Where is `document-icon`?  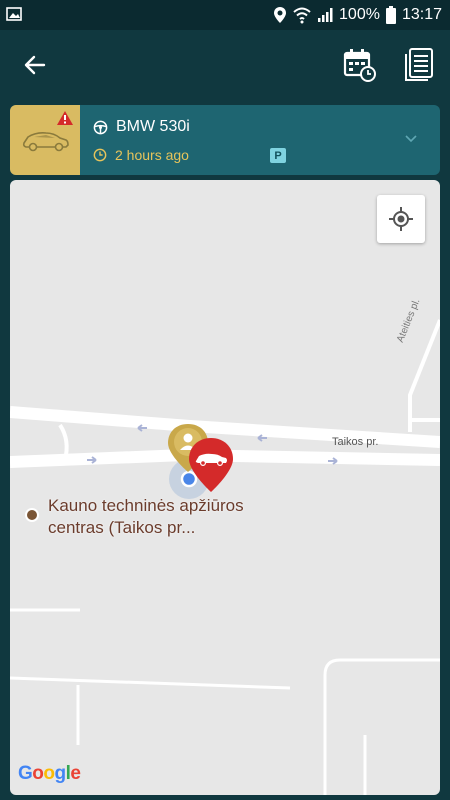 document-icon is located at coordinates (419, 64).